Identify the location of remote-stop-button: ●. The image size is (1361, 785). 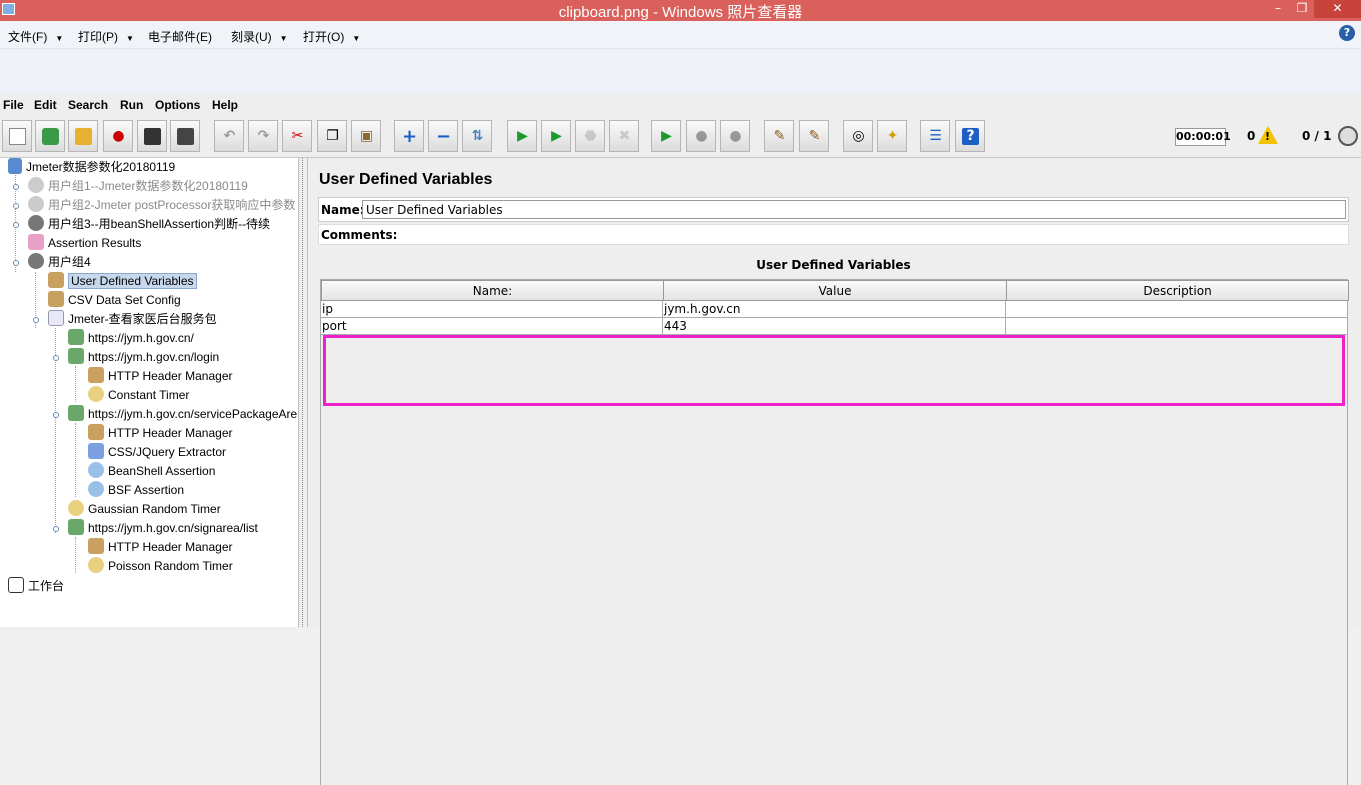
(701, 136).